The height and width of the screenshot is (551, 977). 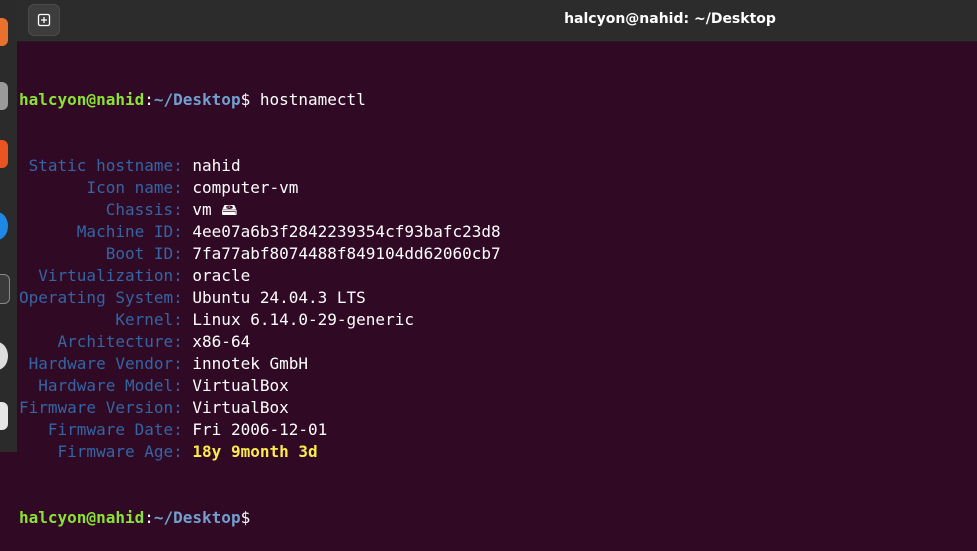 I want to click on dock, so click(x=8, y=226).